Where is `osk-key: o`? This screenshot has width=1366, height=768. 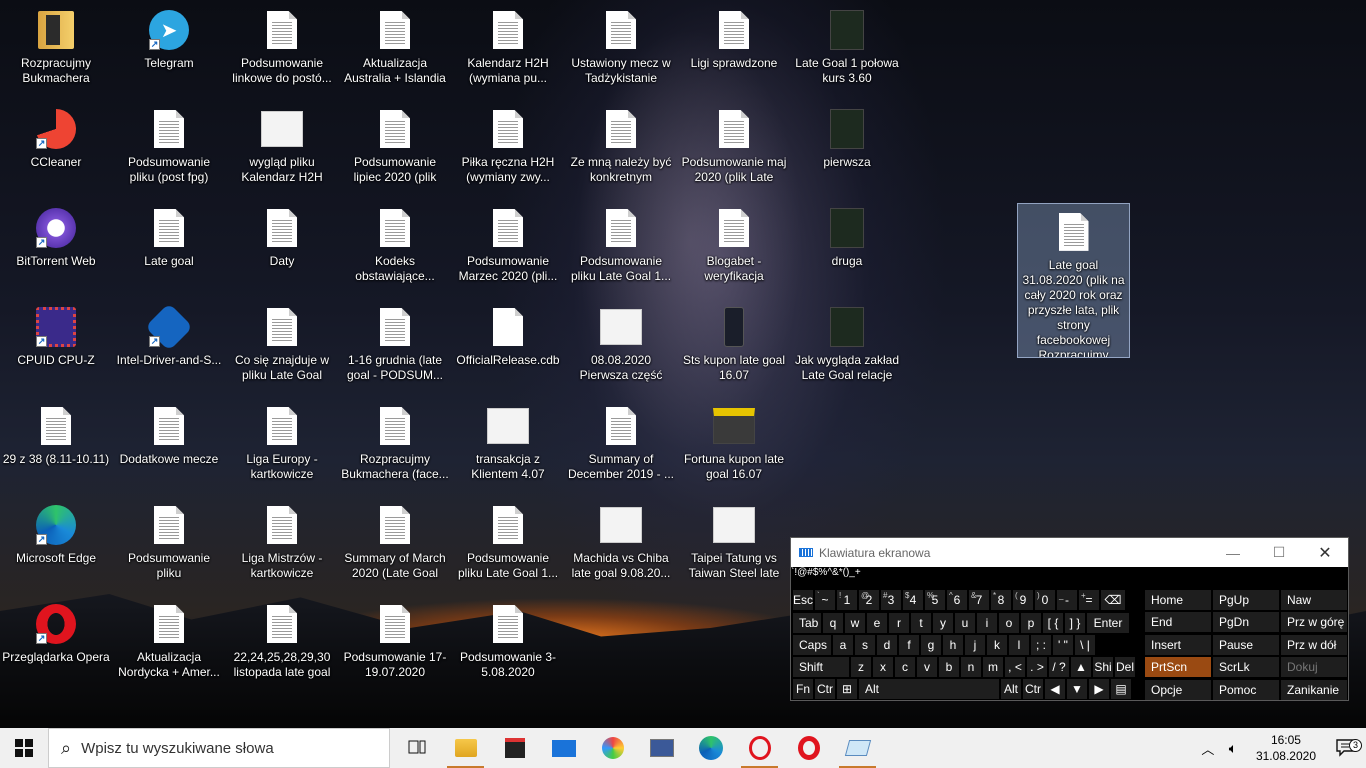 osk-key: o is located at coordinates (1009, 623).